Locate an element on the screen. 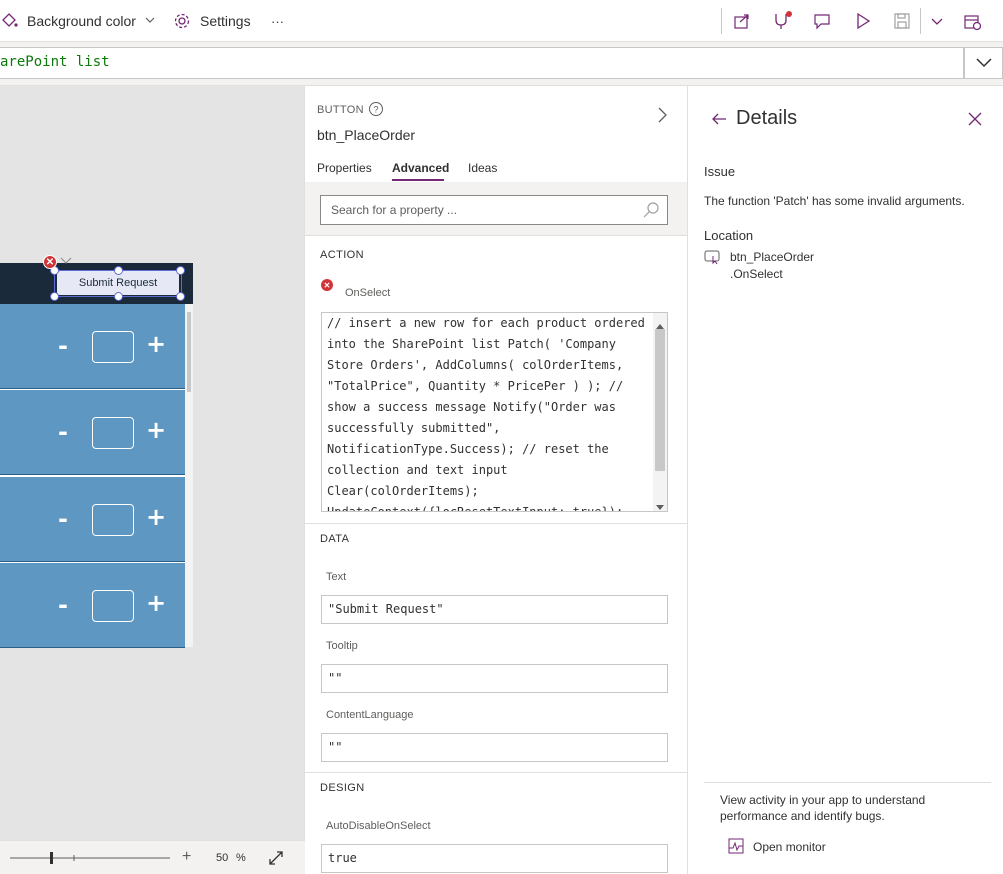 The height and width of the screenshot is (874, 1003). background-color-label: Background color is located at coordinates (81, 21).